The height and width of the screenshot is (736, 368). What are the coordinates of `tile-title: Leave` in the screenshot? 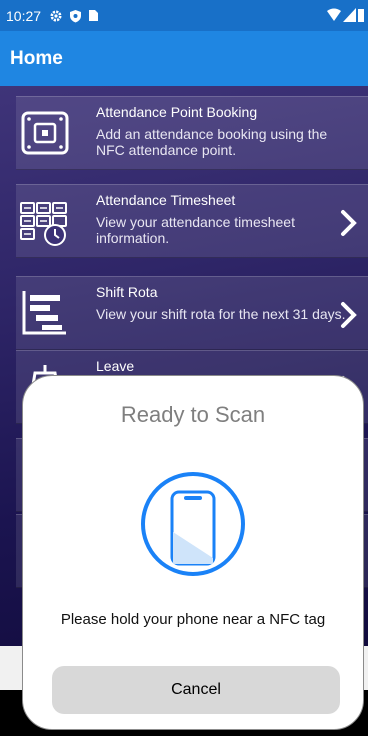 It's located at (115, 366).